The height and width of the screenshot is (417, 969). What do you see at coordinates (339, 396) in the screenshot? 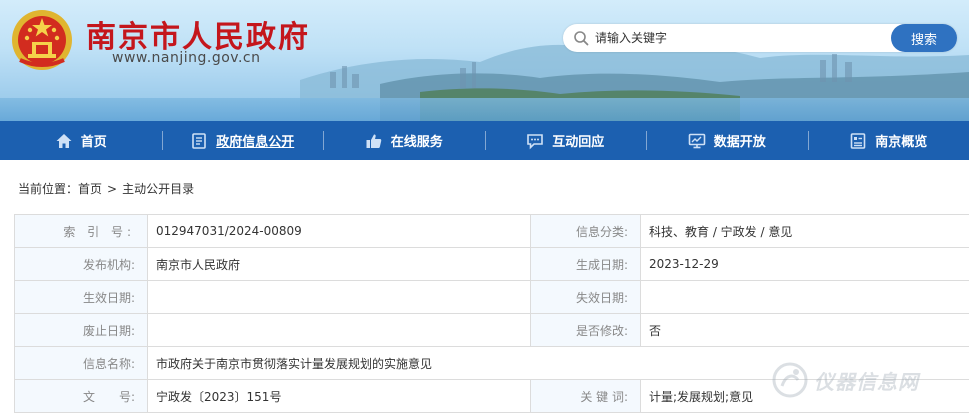
I see `doc-no-value: 宁政发〔2023〕151号` at bounding box center [339, 396].